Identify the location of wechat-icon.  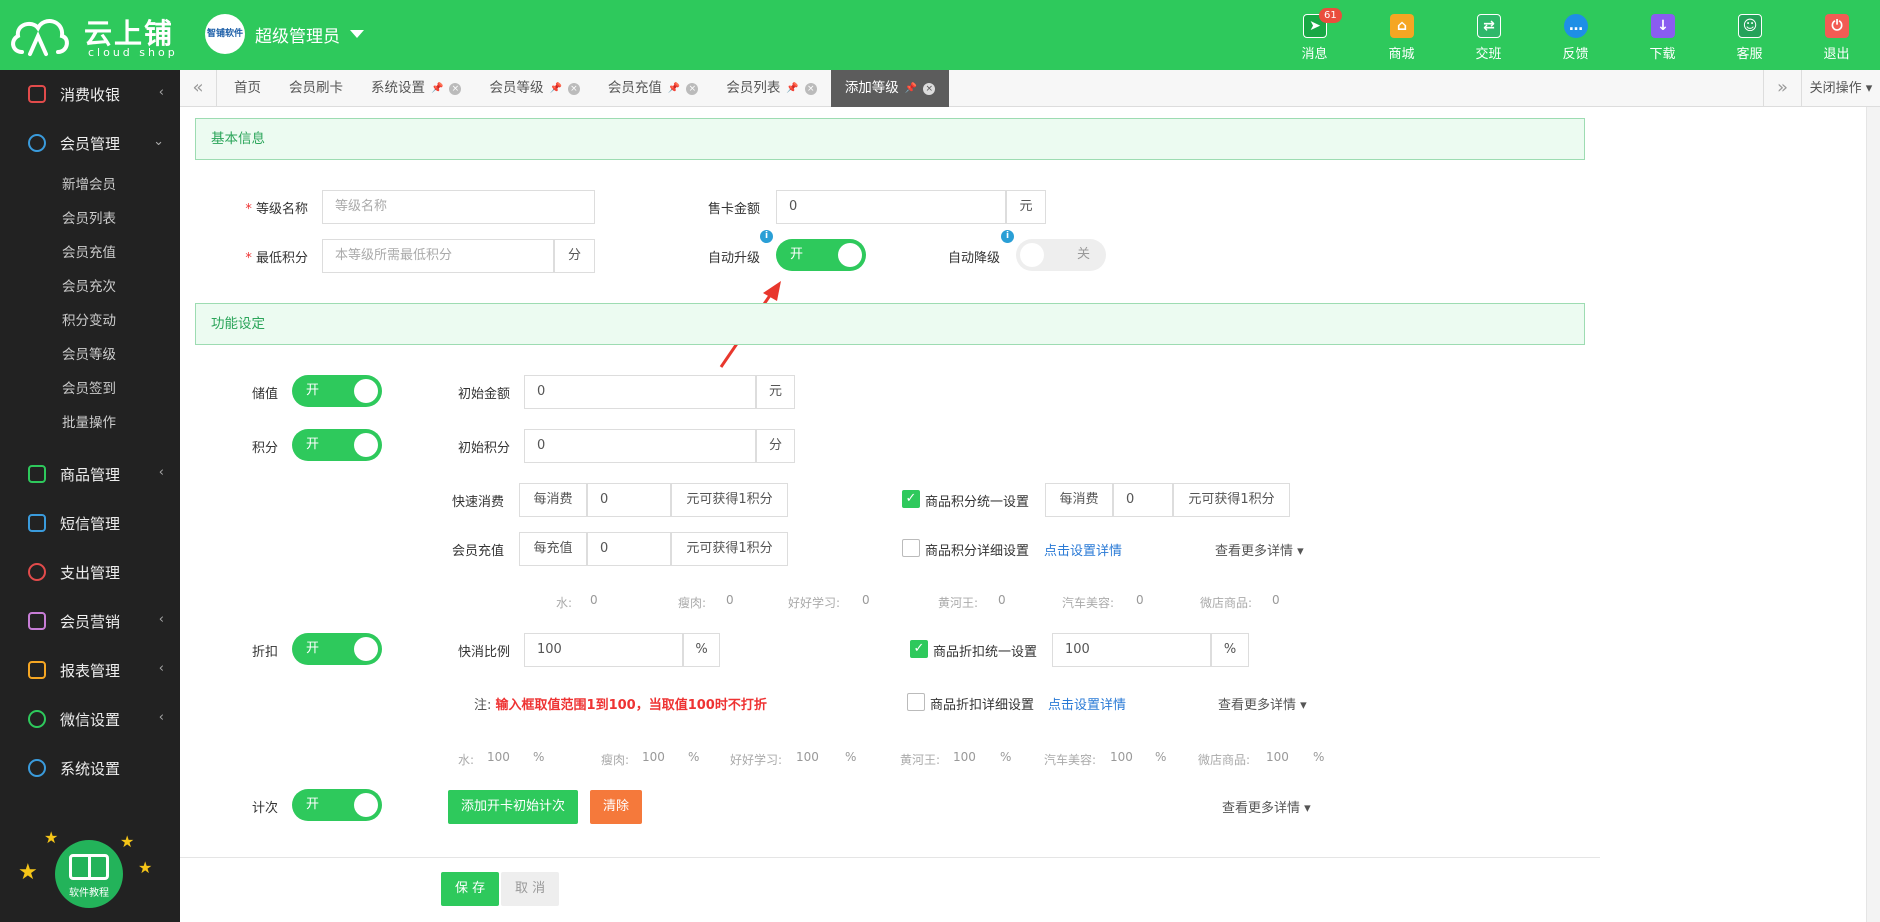
(37, 719).